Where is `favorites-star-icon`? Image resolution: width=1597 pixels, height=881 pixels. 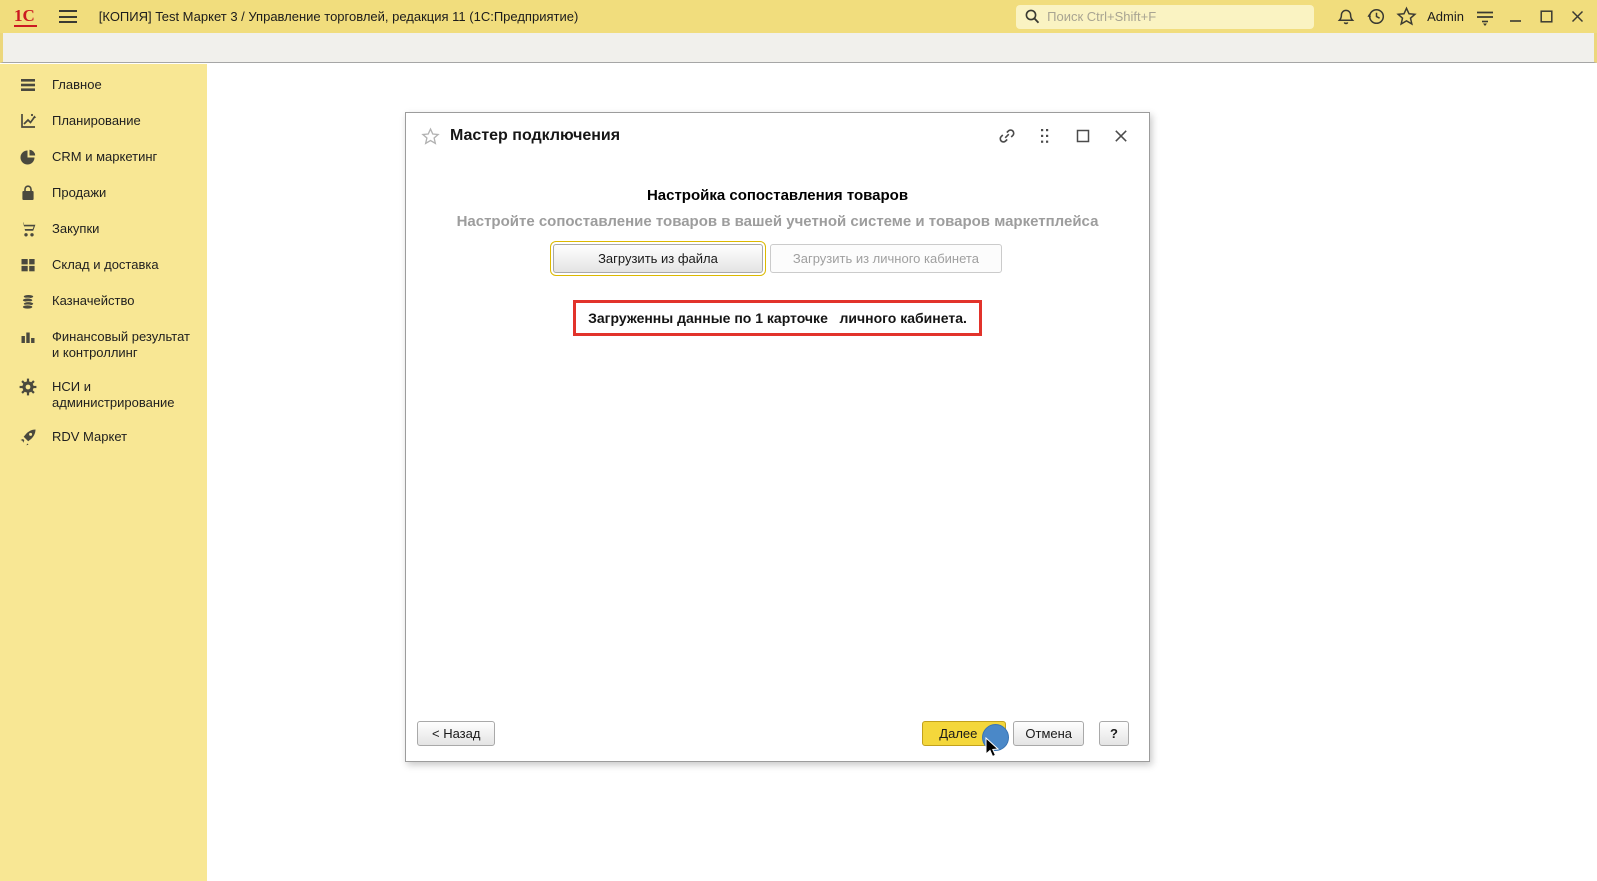
favorites-star-icon is located at coordinates (1406, 17).